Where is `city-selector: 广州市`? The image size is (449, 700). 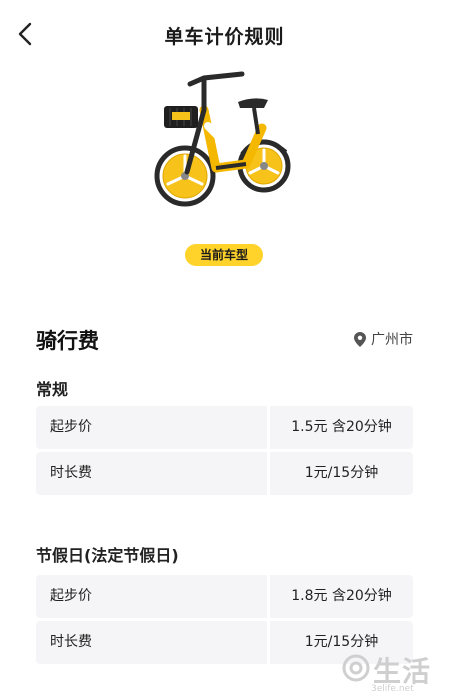 city-selector: 广州市 is located at coordinates (383, 339).